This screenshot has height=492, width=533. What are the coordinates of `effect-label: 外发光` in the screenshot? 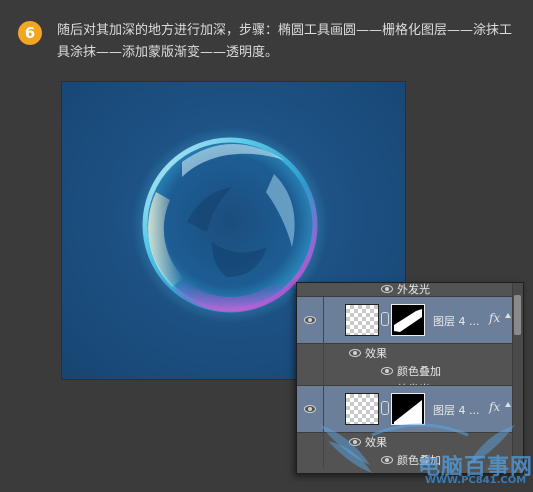 It's located at (413, 289).